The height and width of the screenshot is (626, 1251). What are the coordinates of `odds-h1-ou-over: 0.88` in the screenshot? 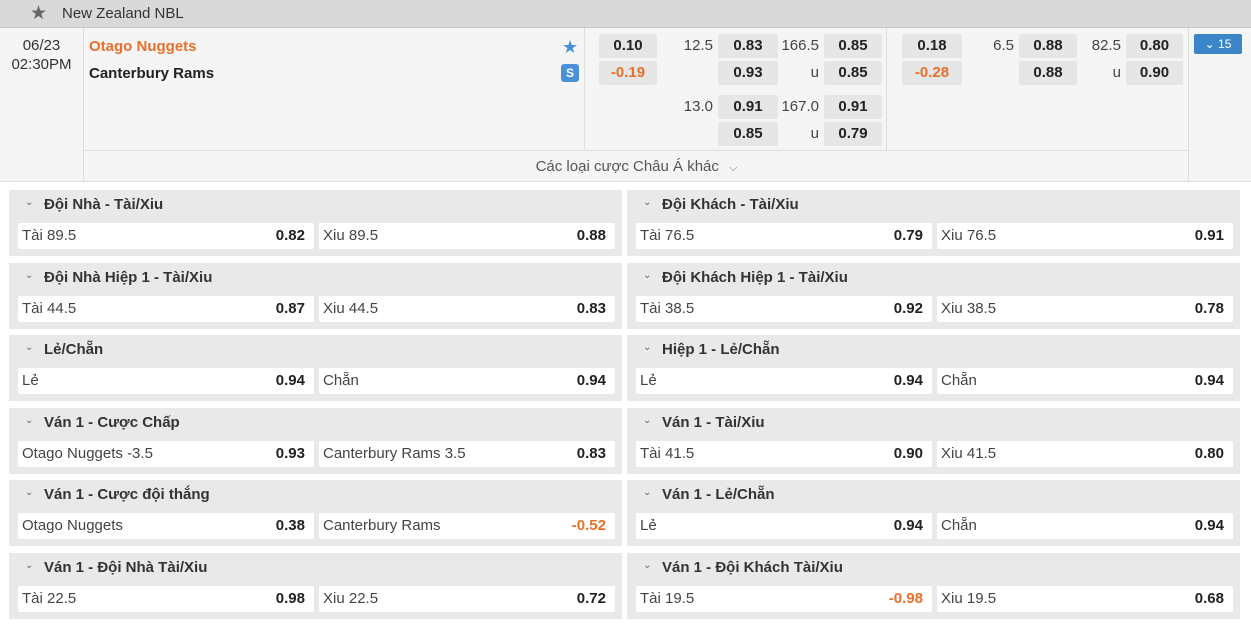 It's located at (1048, 46).